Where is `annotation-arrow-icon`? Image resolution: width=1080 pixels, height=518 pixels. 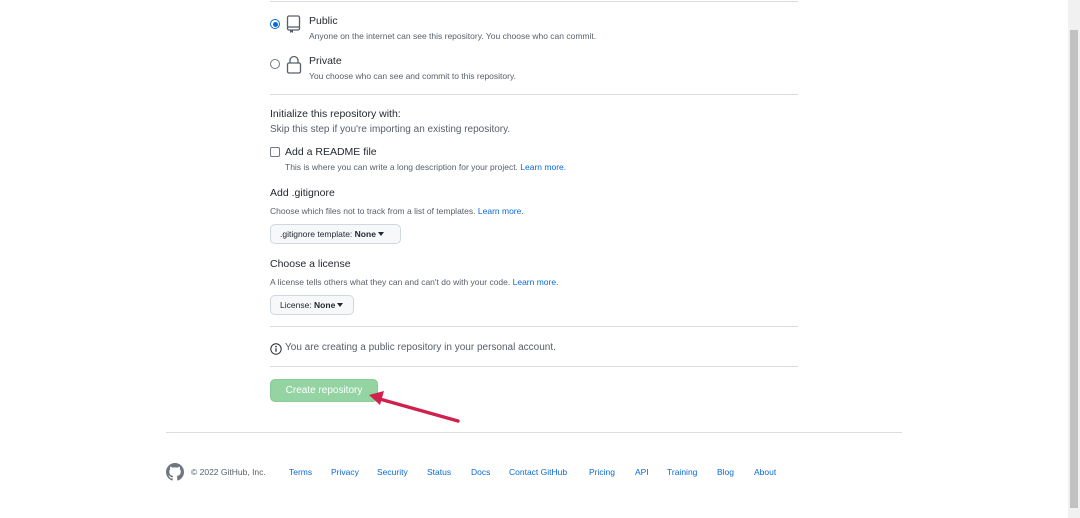 annotation-arrow-icon is located at coordinates (414, 407).